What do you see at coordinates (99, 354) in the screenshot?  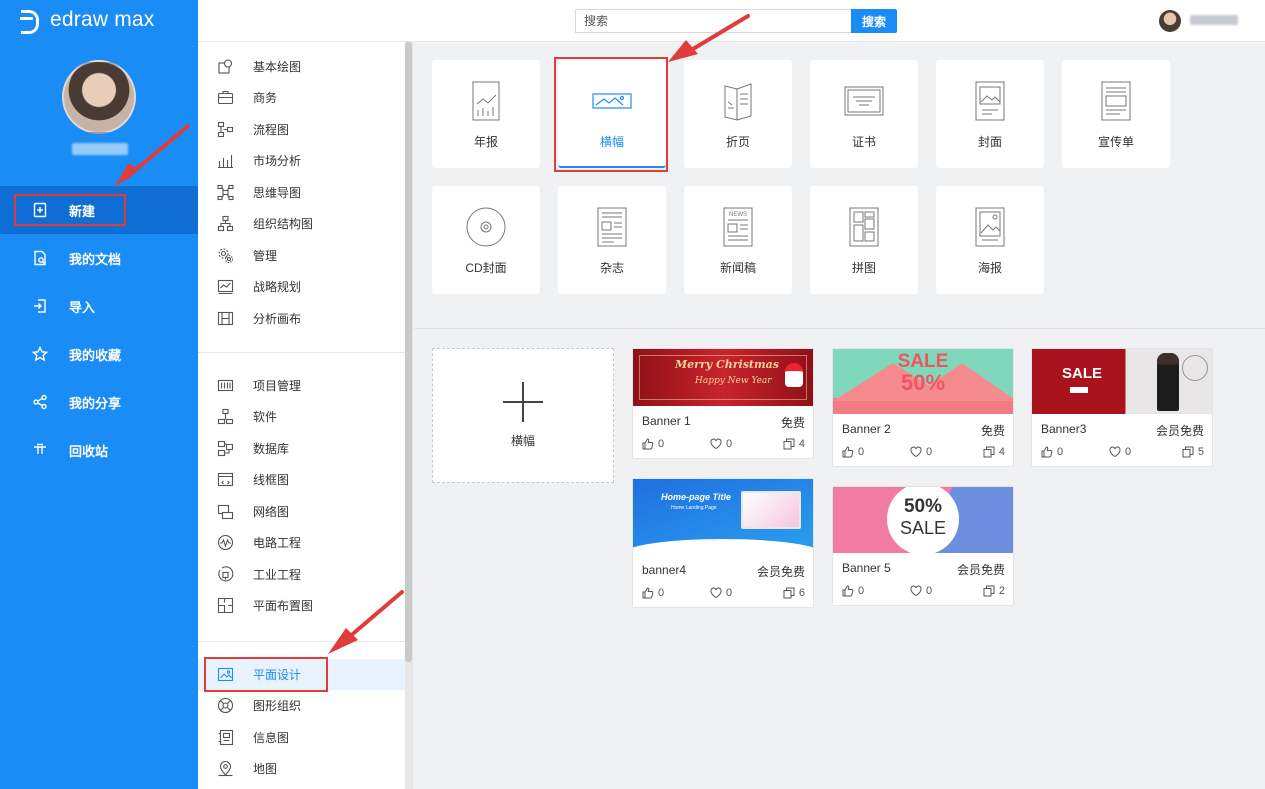 I see `sidebar-item-favorites: 我的收藏` at bounding box center [99, 354].